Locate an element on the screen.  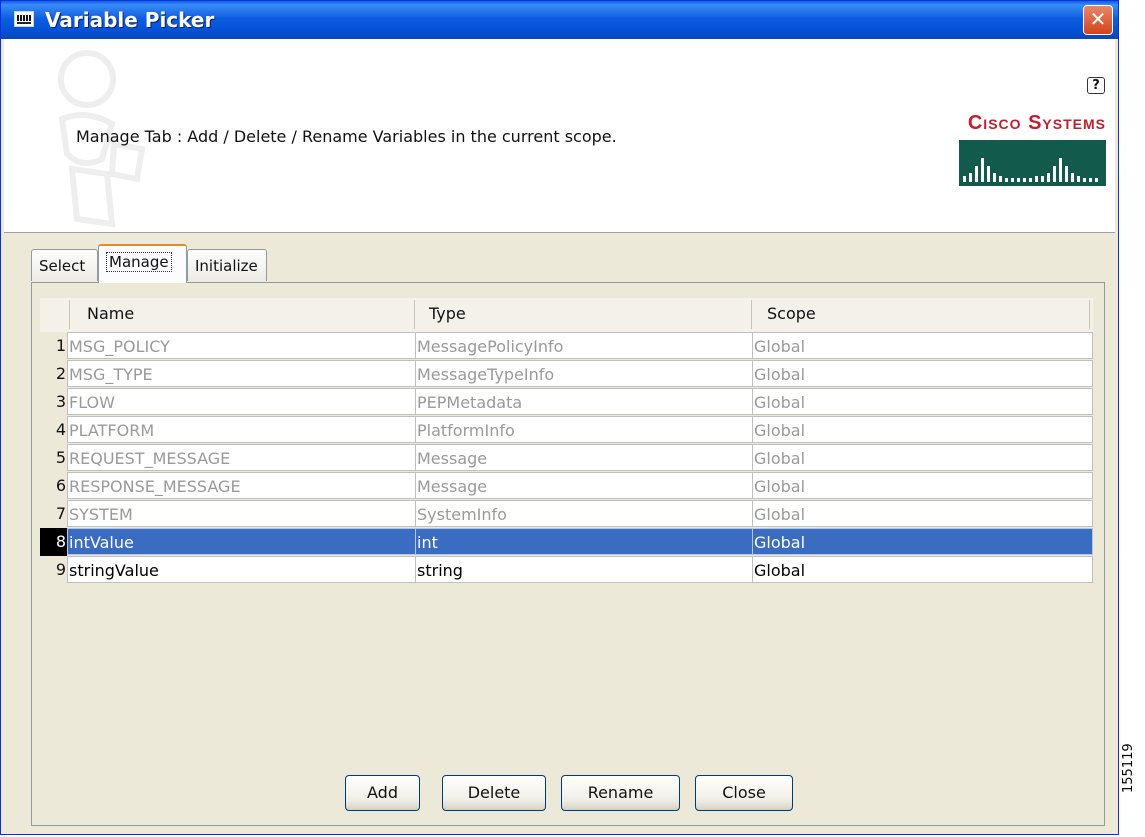
cisco-logo-text: Cisco Systems is located at coordinates (1036, 123).